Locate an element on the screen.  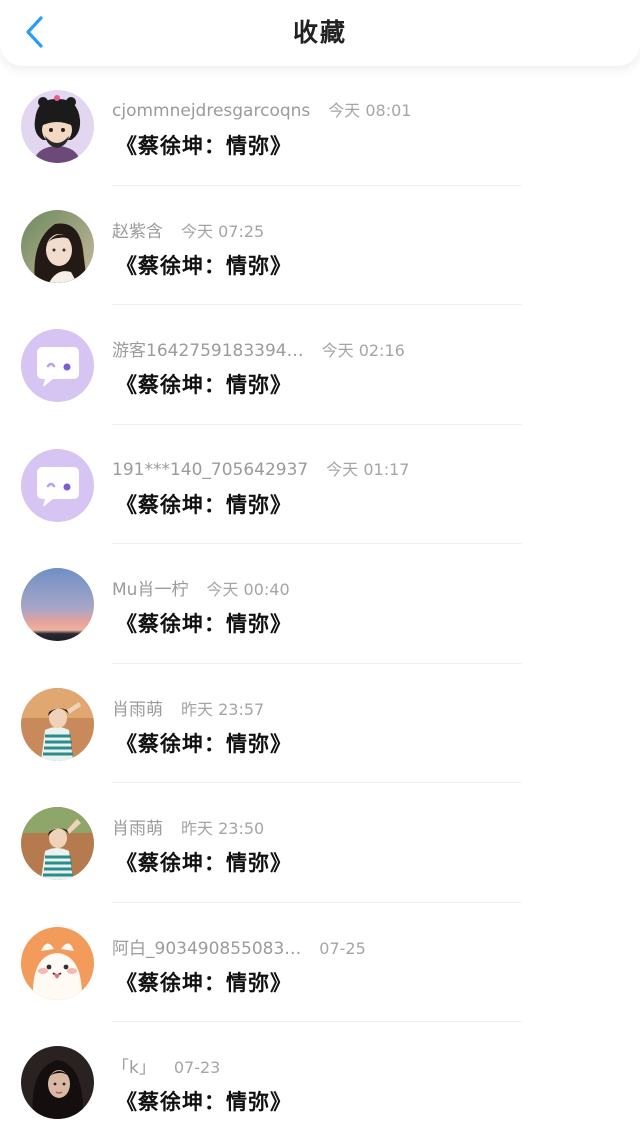
item-meta: 肖雨萌 昨天 23:50 is located at coordinates (188, 826).